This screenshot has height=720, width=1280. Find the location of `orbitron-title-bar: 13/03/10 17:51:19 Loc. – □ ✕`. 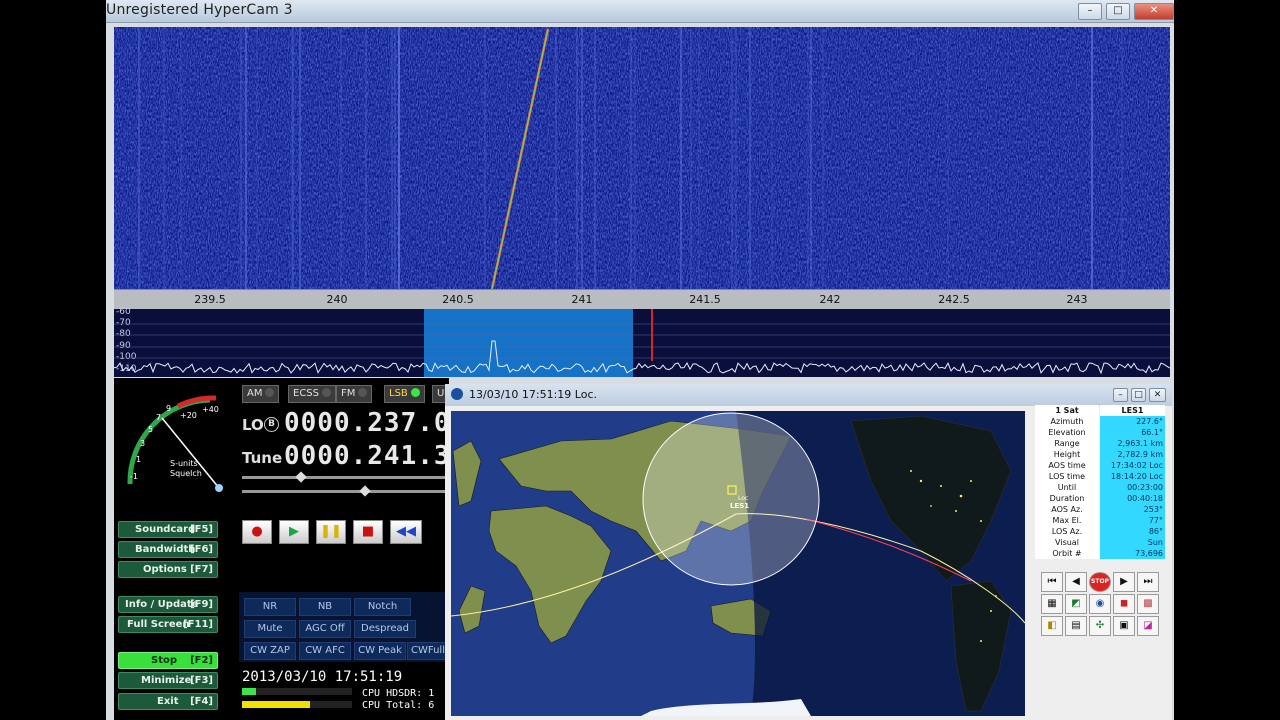

orbitron-title-bar: 13/03/10 17:51:19 Loc. – □ ✕ is located at coordinates (808, 395).